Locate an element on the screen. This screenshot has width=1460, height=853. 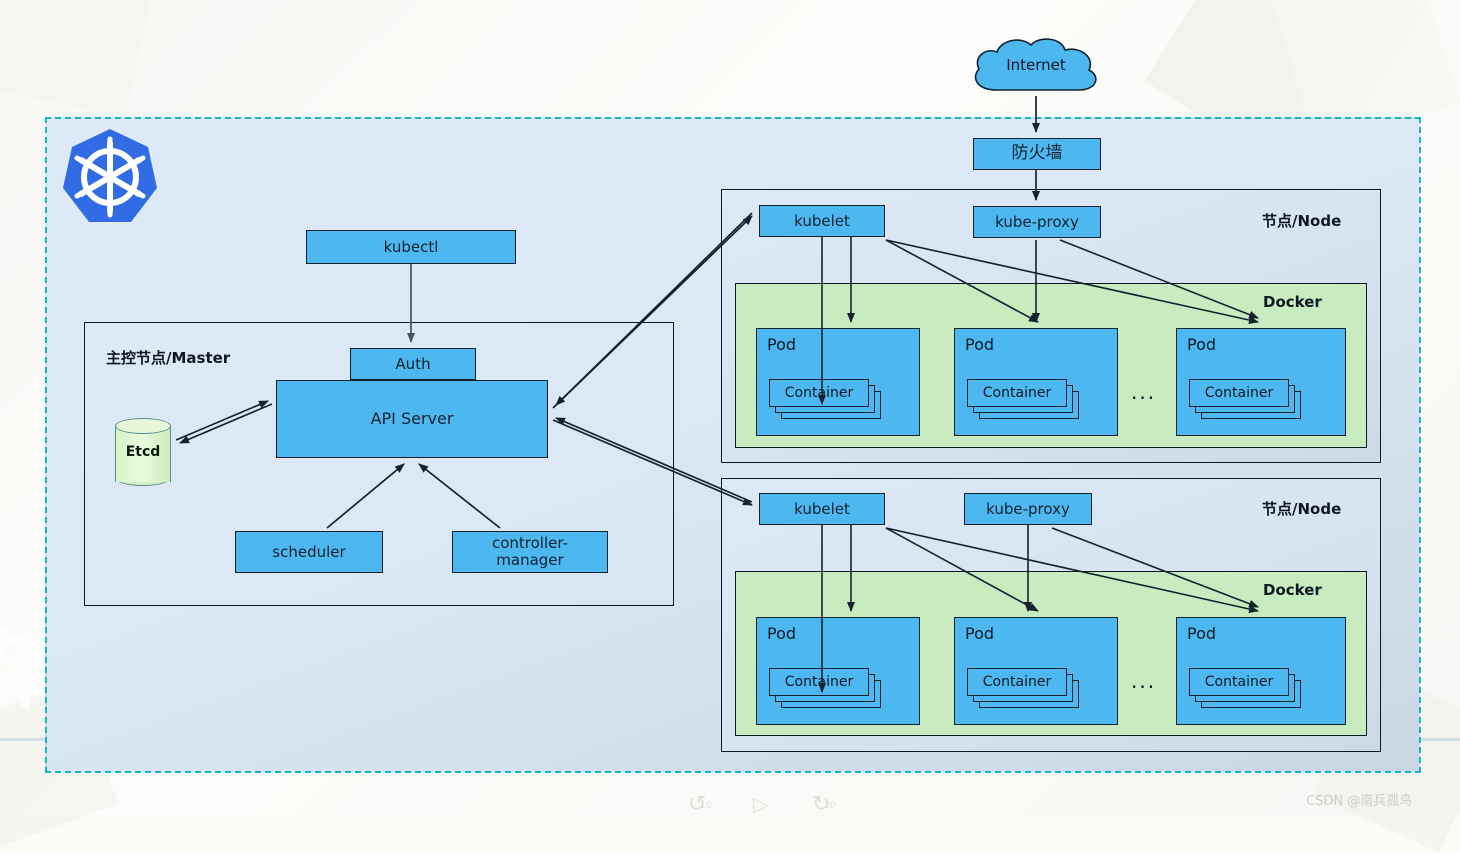
kubelet-label-1: kubelet is located at coordinates (822, 220).